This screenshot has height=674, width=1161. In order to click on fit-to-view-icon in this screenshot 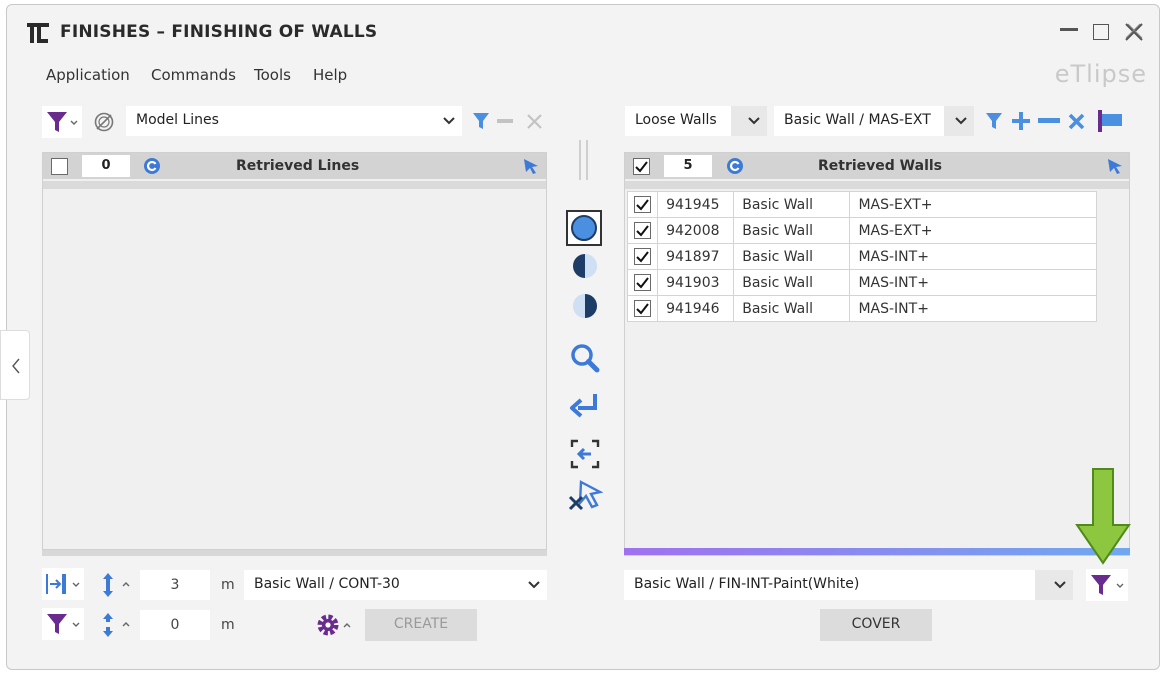, I will do `click(585, 454)`.